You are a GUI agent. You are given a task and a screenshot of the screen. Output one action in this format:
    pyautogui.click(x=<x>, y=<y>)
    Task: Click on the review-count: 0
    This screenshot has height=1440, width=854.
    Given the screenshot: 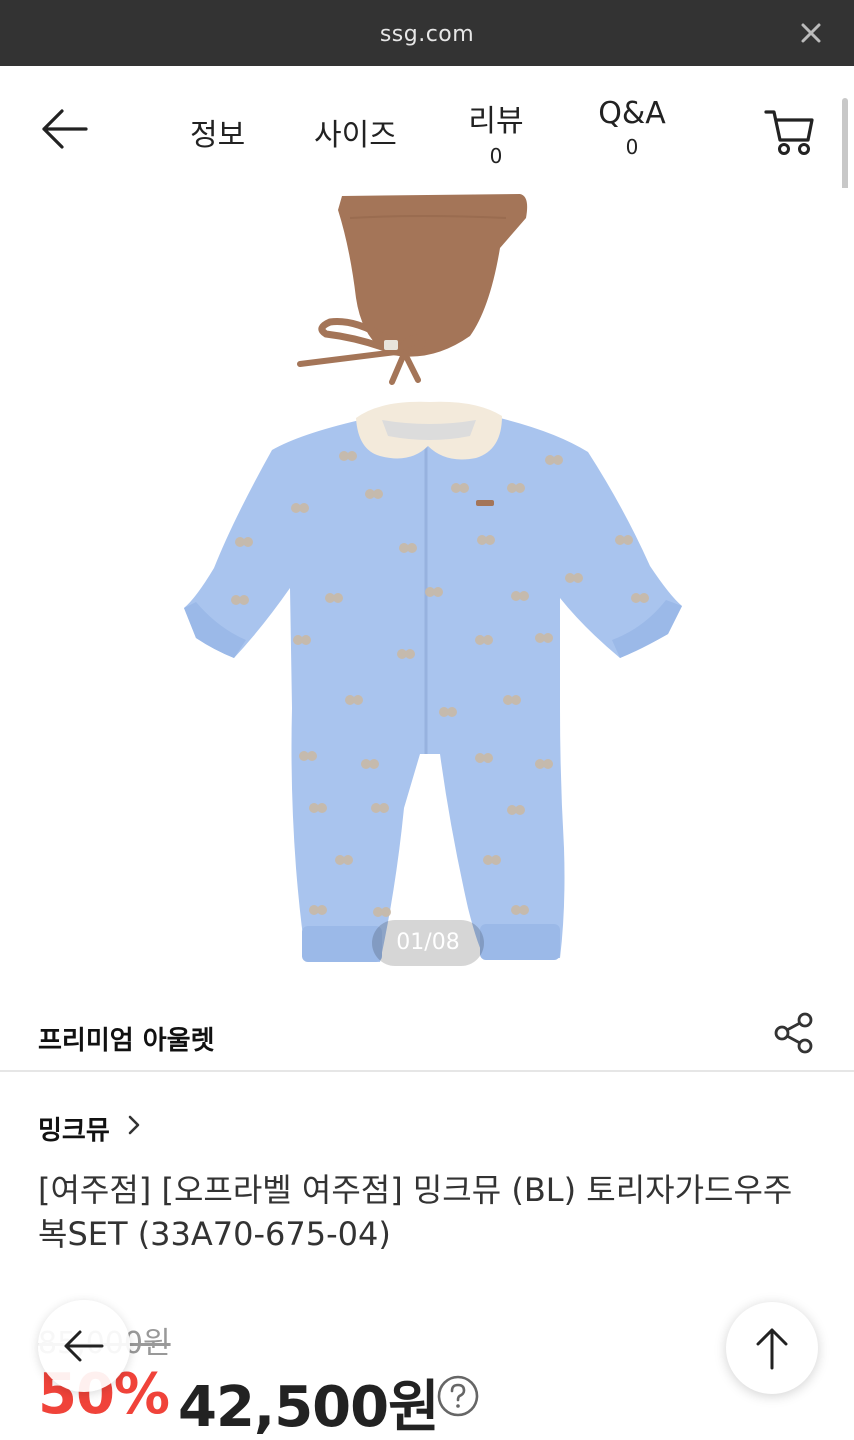 What is the action you would take?
    pyautogui.click(x=496, y=156)
    